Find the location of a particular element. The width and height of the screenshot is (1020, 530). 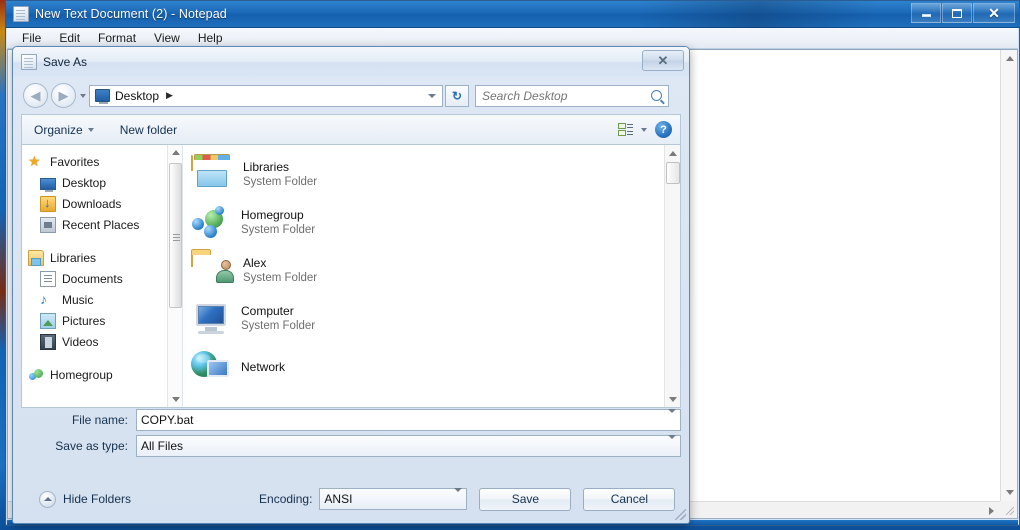

dialog-close-button: ✕ is located at coordinates (663, 60).